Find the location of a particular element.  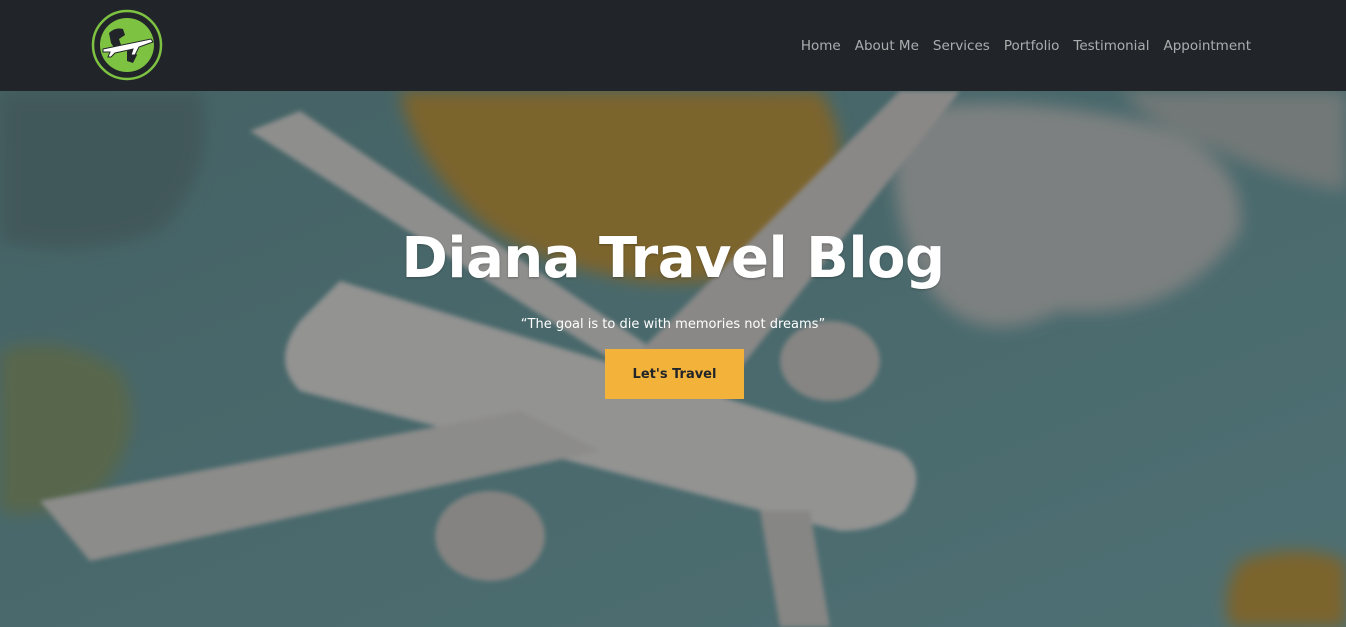

nav-about-me: About Me is located at coordinates (887, 46).